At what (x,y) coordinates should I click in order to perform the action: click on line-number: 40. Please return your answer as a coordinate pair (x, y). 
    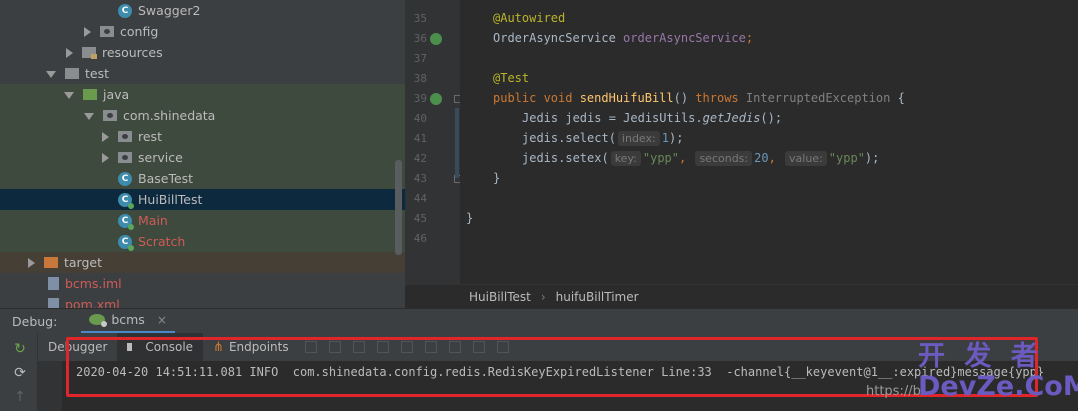
    Looking at the image, I should click on (420, 118).